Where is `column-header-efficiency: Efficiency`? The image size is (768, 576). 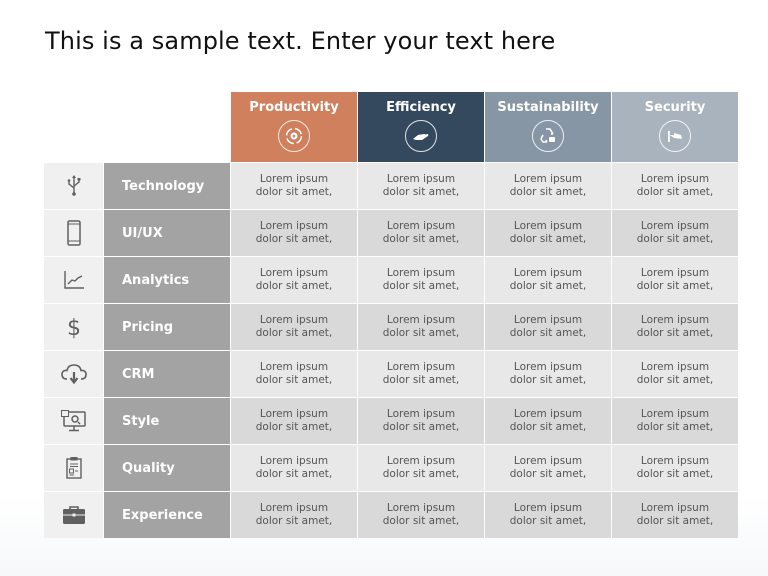 column-header-efficiency: Efficiency is located at coordinates (421, 127).